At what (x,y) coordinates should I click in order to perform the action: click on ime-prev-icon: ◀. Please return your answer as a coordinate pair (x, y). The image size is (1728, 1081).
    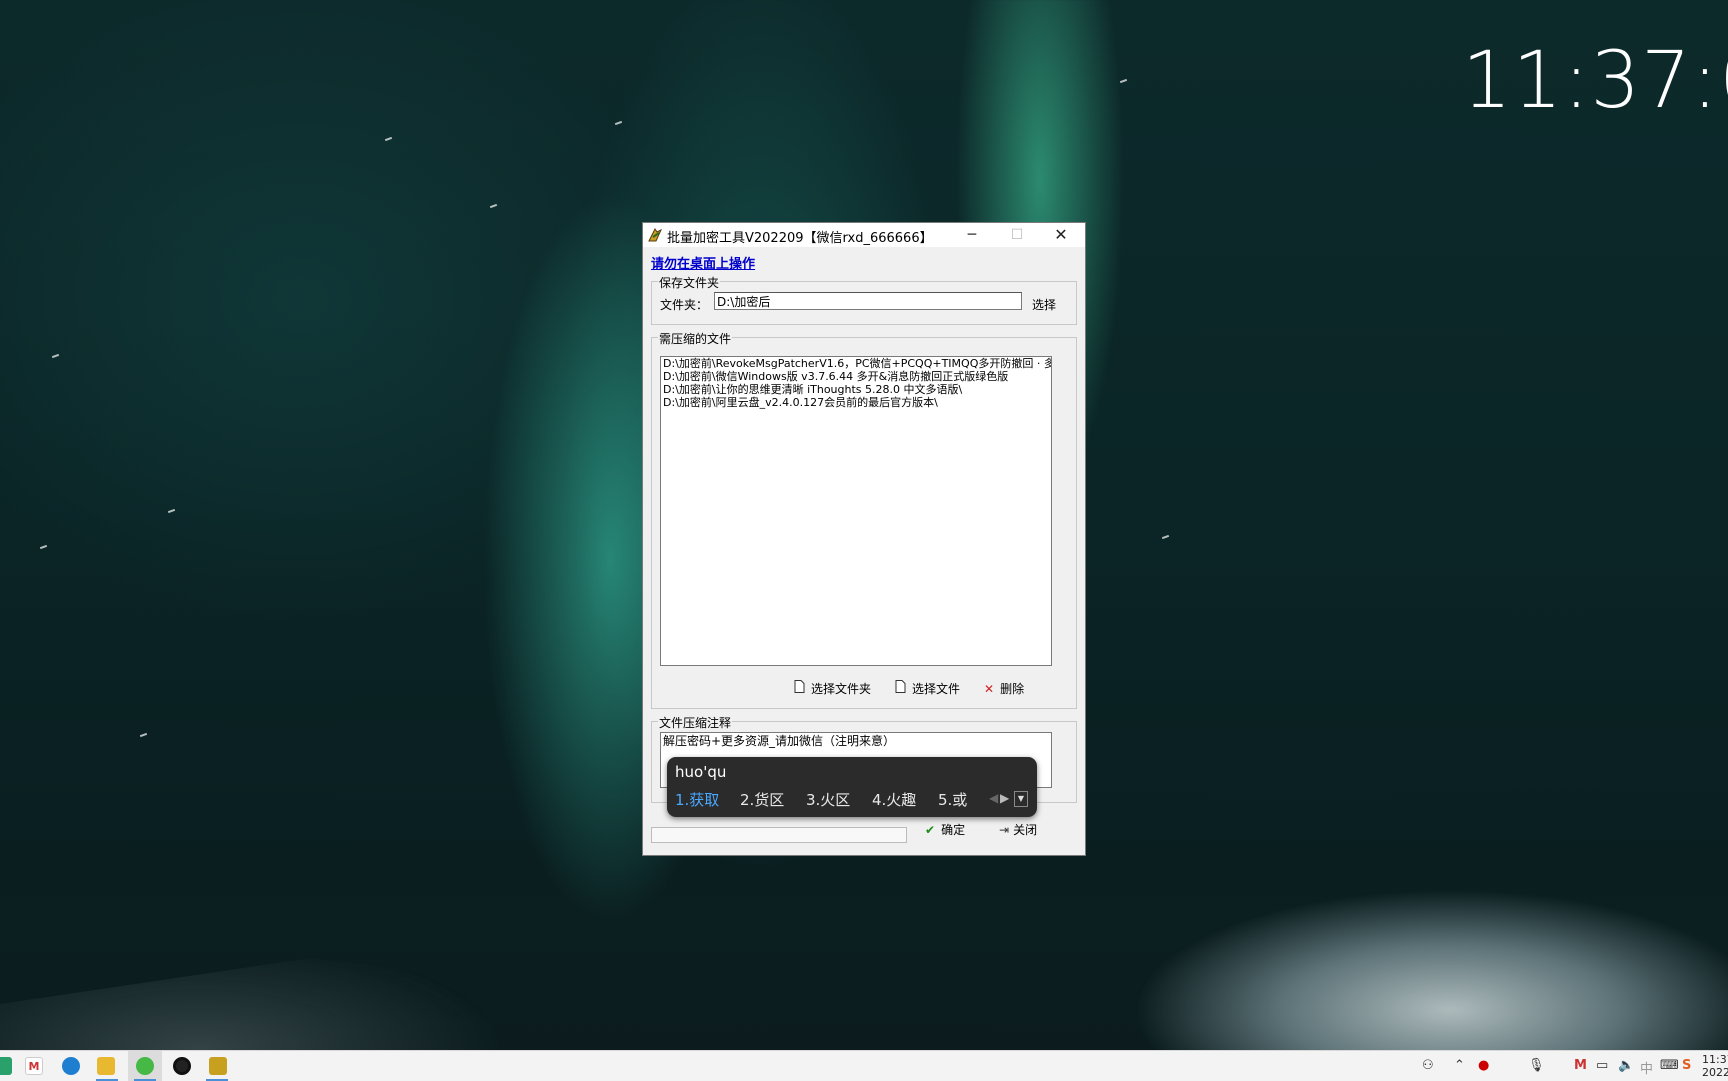
    Looking at the image, I should click on (993, 798).